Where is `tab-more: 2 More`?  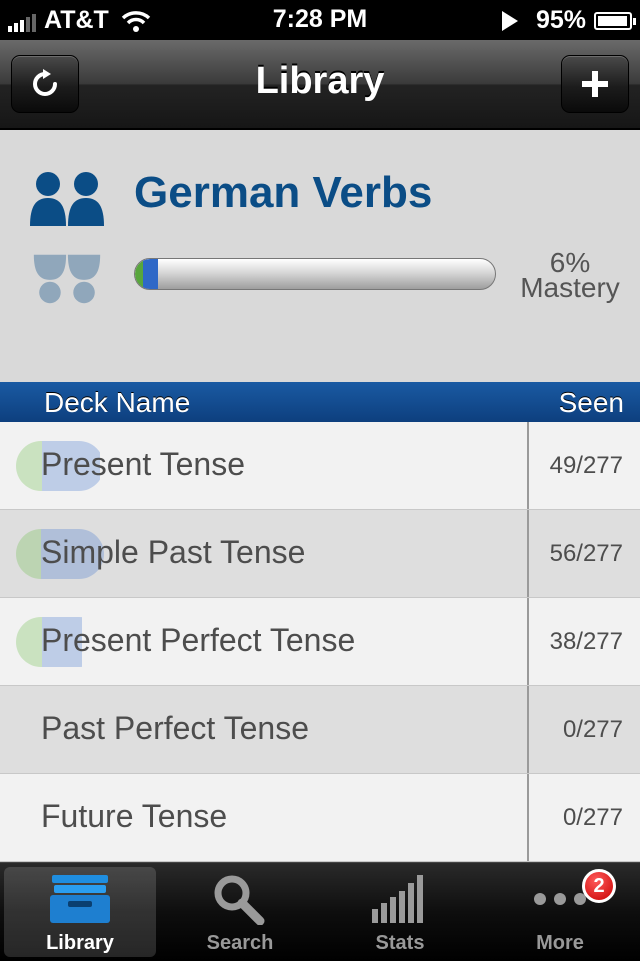
tab-more: 2 More is located at coordinates (560, 912).